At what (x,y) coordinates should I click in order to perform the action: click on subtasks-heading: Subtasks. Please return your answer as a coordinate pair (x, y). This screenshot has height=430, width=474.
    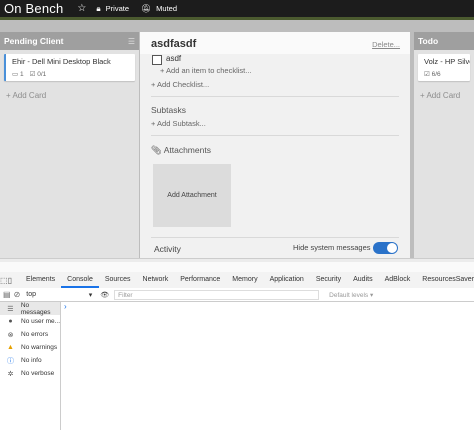
    Looking at the image, I should click on (168, 110).